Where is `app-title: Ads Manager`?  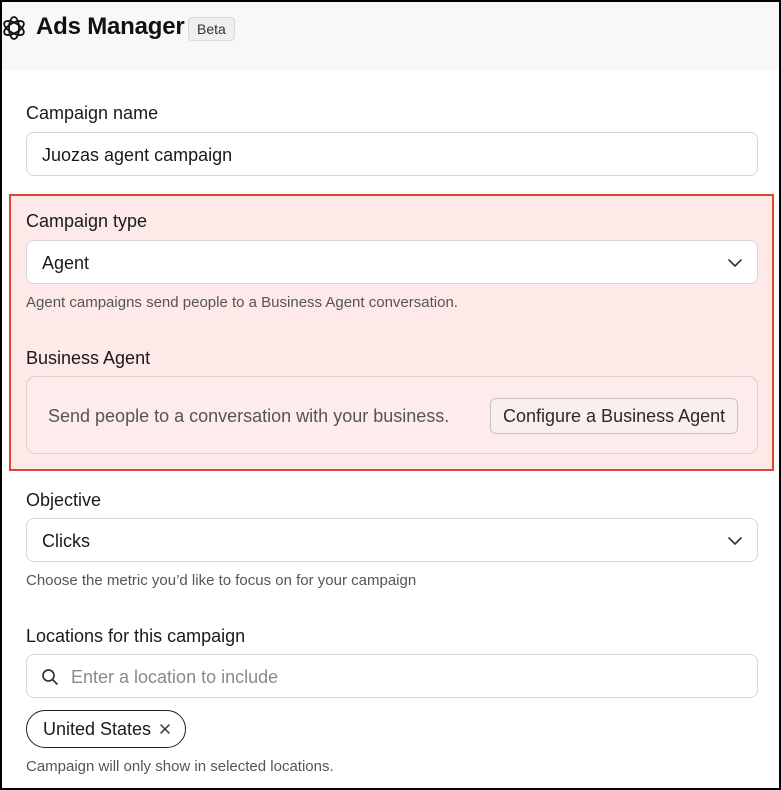
app-title: Ads Manager is located at coordinates (110, 26).